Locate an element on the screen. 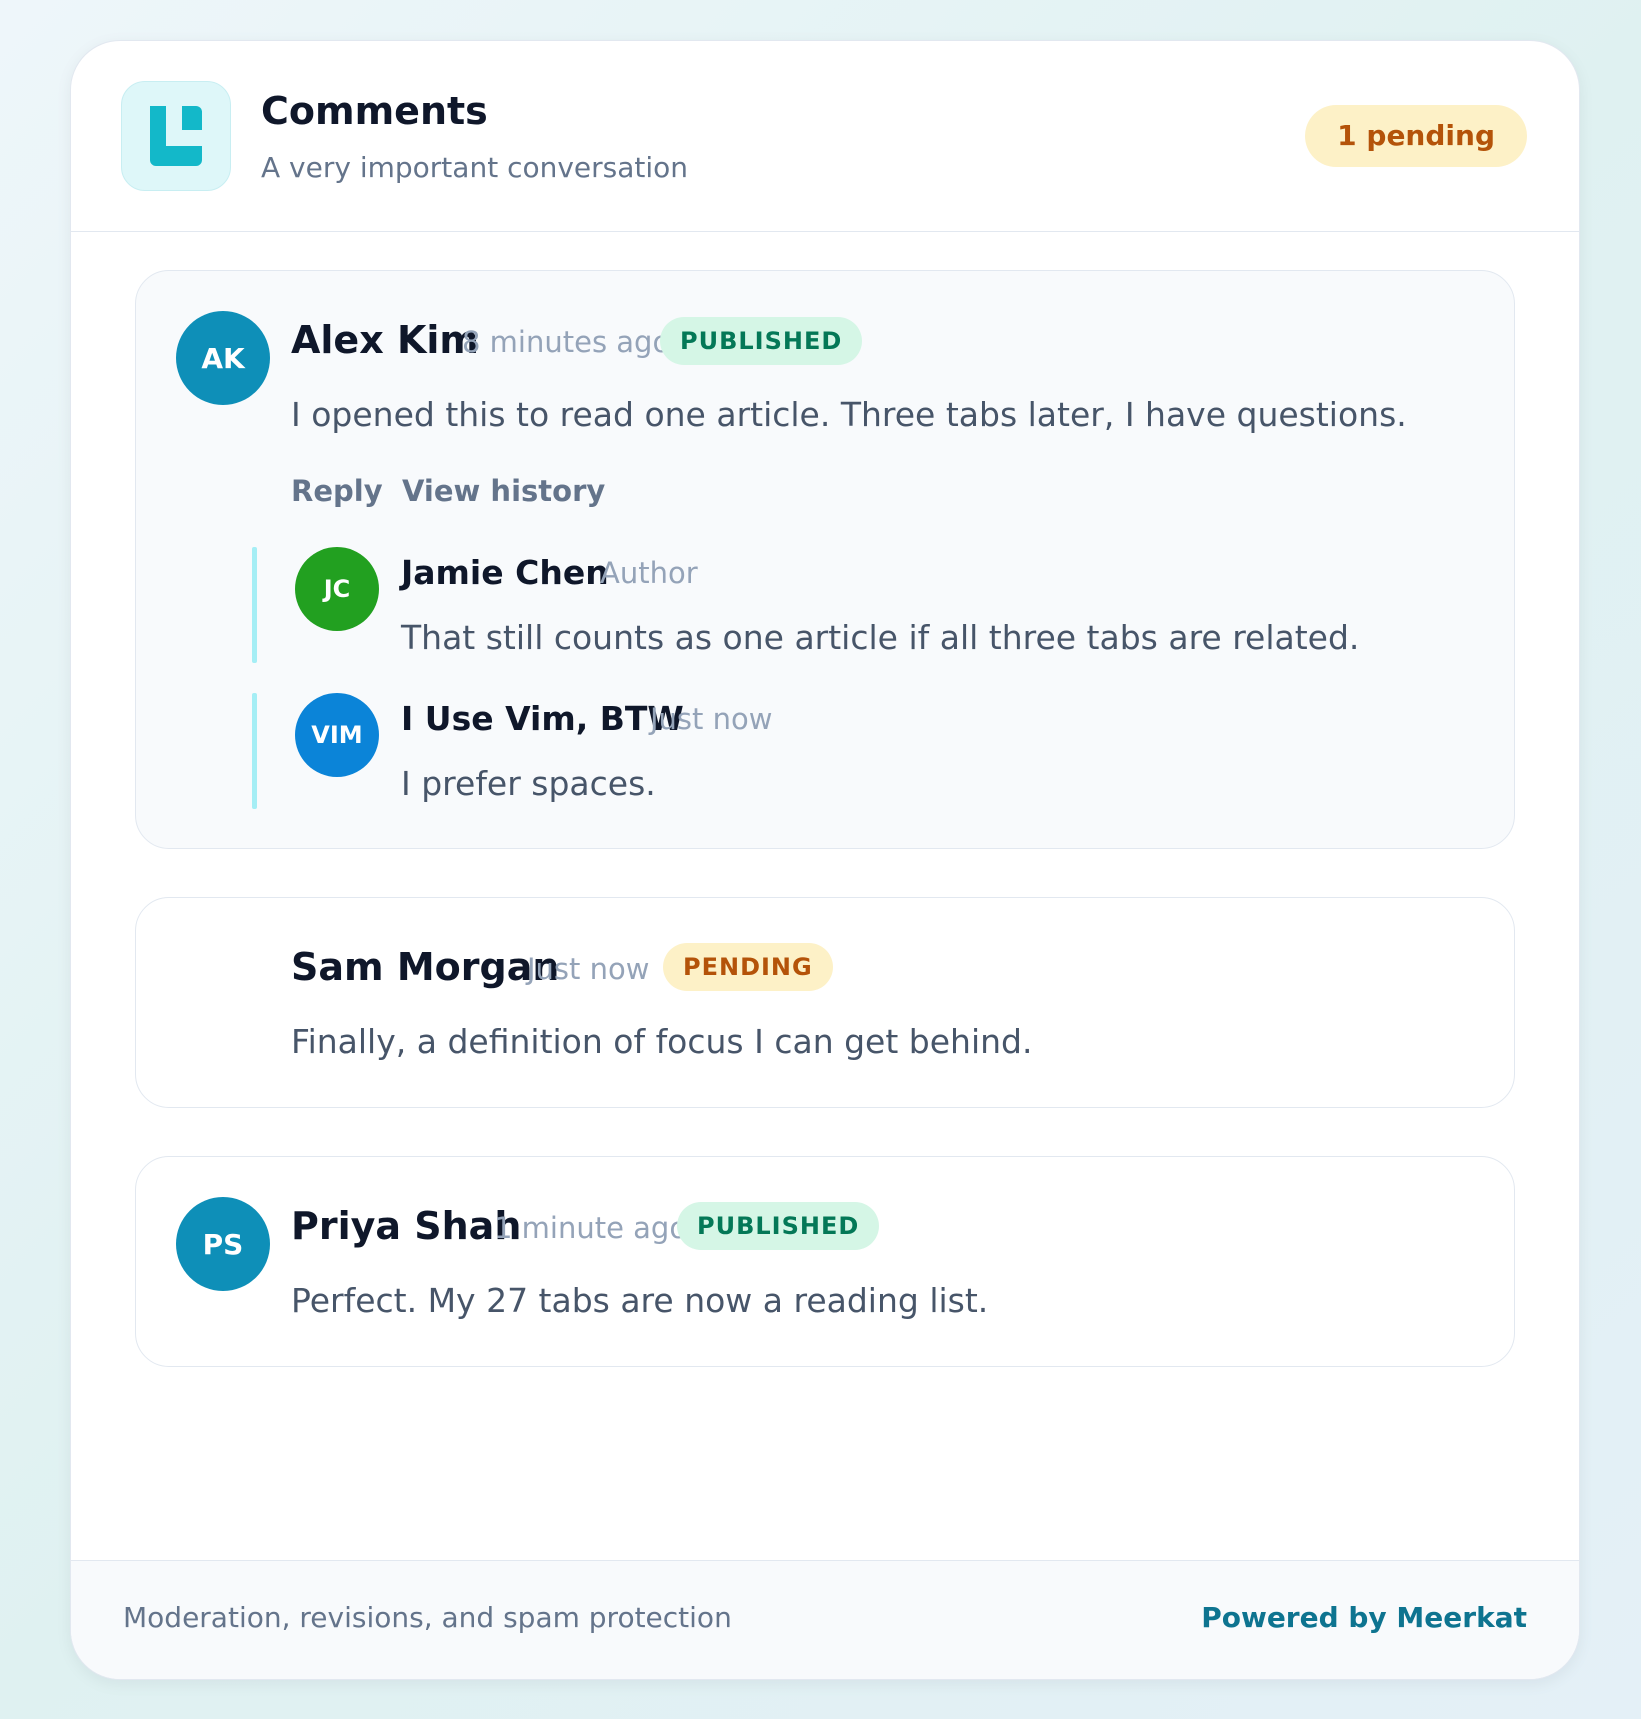 This screenshot has width=1641, height=1719. page-subtitle: A very important conversation is located at coordinates (475, 167).